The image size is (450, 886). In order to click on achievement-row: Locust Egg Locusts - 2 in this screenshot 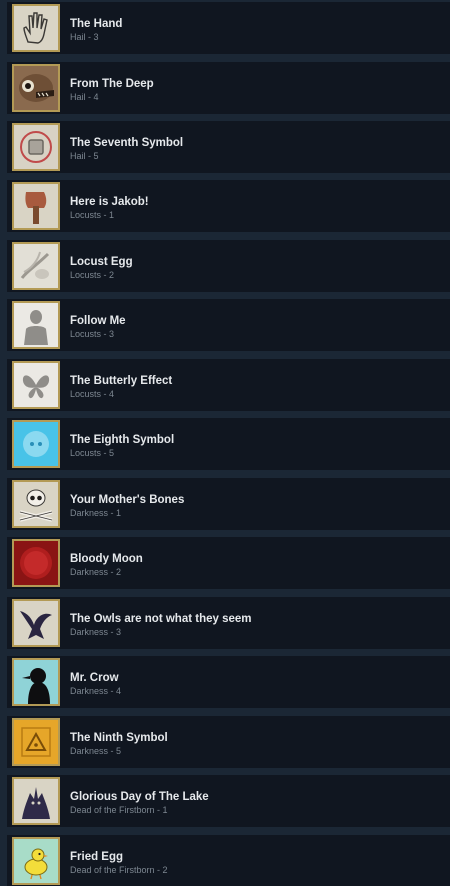, I will do `click(228, 266)`.